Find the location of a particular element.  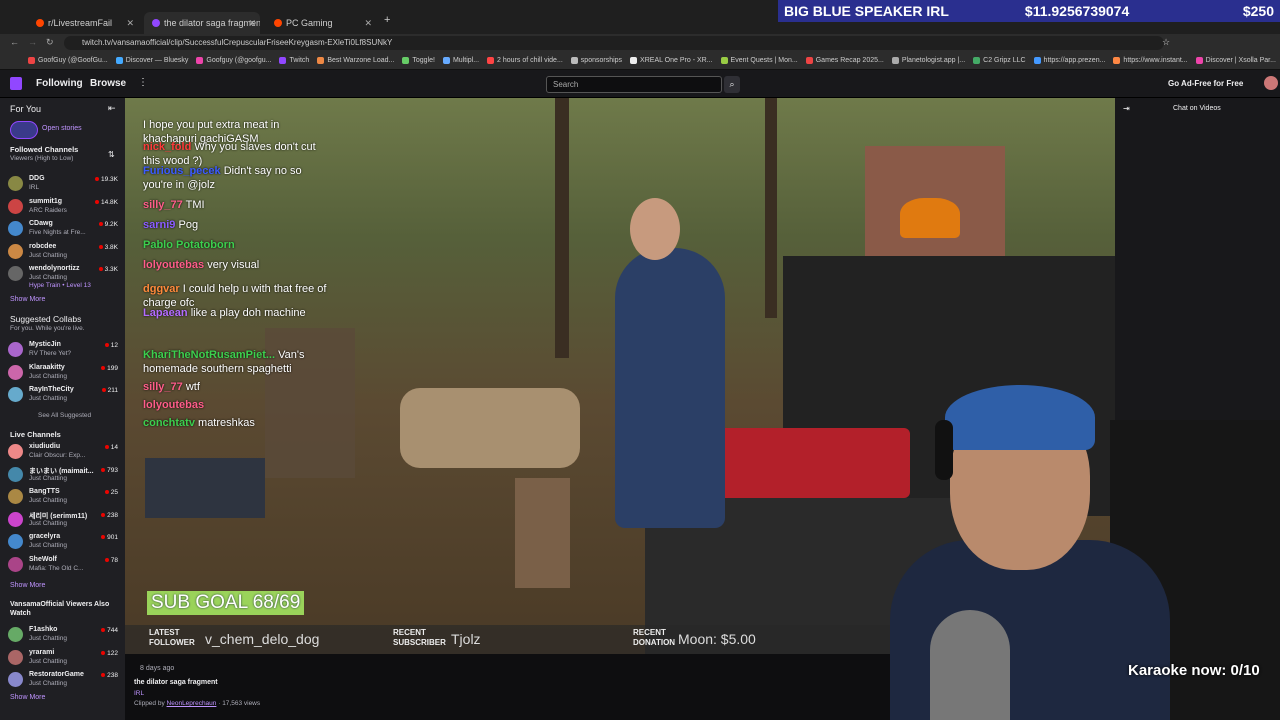

search-icon: ⌕ is located at coordinates (732, 84).